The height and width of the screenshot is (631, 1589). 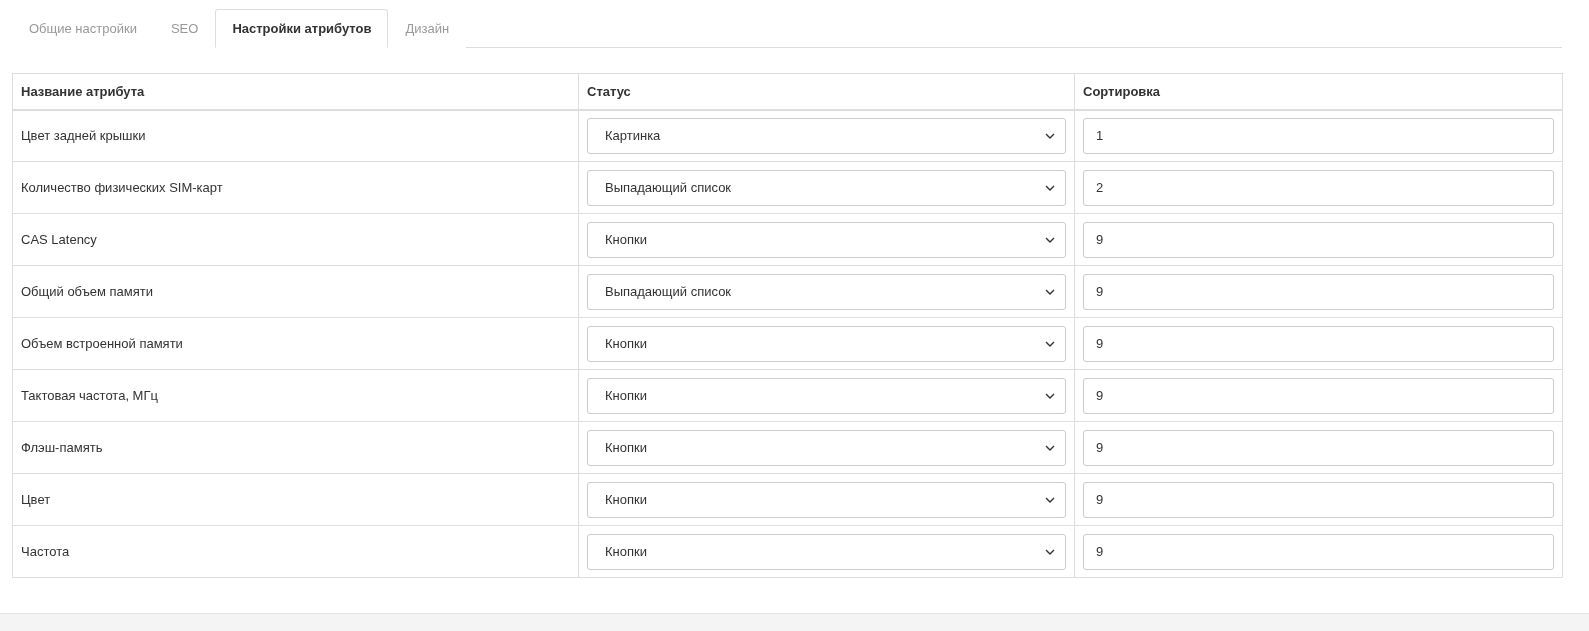 I want to click on attribute-name: Цвет задней крышки, so click(x=83, y=136).